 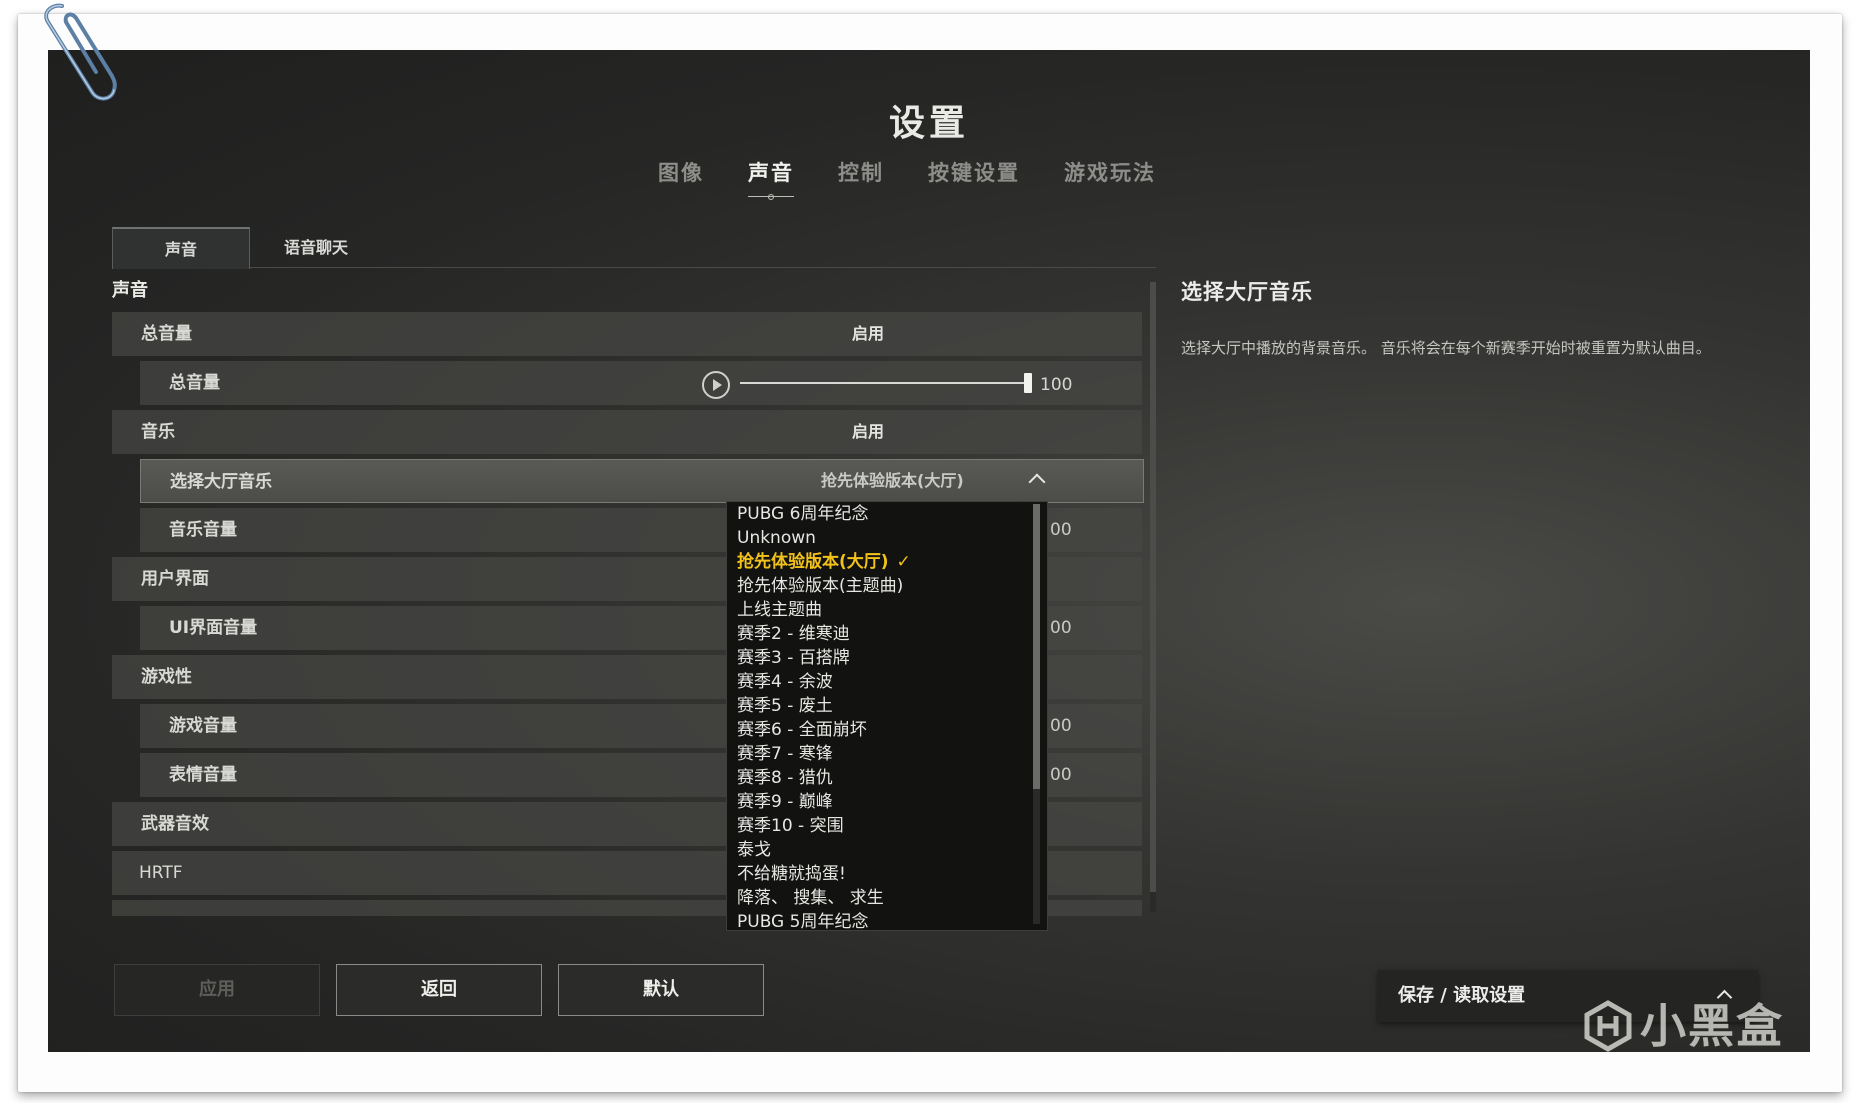 What do you see at coordinates (793, 634) in the screenshot?
I see `dropdown-item: 赛季2 - 维寒迪` at bounding box center [793, 634].